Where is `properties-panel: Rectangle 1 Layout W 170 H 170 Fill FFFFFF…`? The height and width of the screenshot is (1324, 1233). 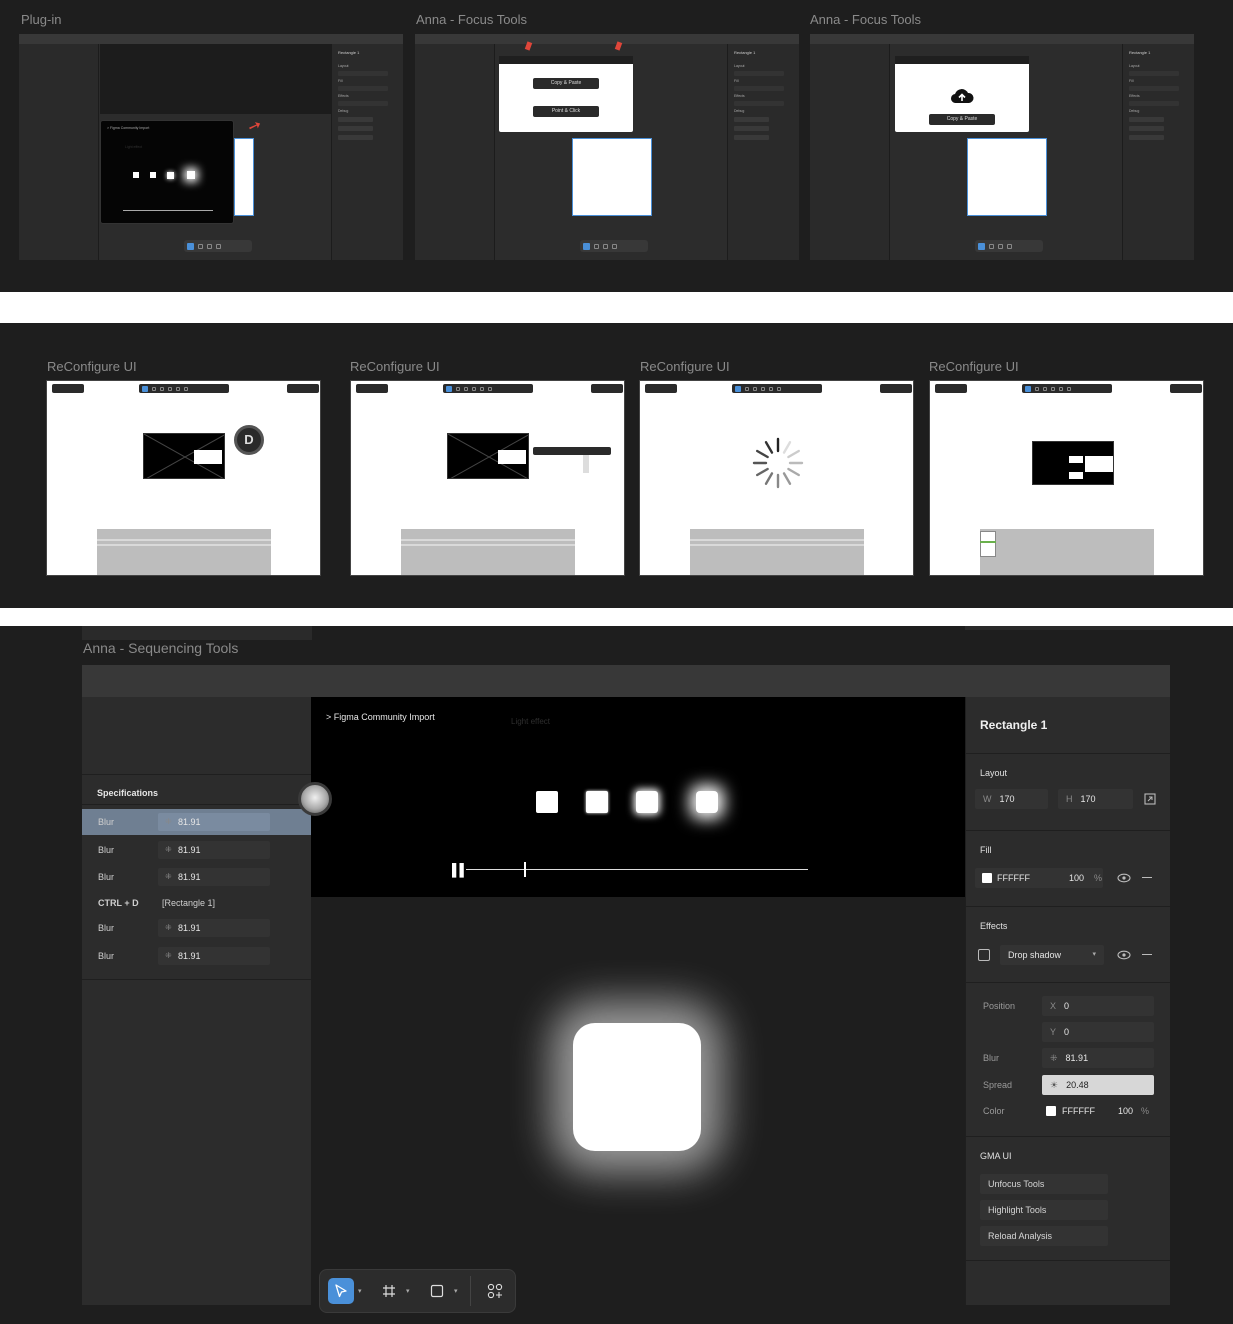 properties-panel: Rectangle 1 Layout W 170 H 170 Fill FFFFFF… is located at coordinates (1067, 1001).